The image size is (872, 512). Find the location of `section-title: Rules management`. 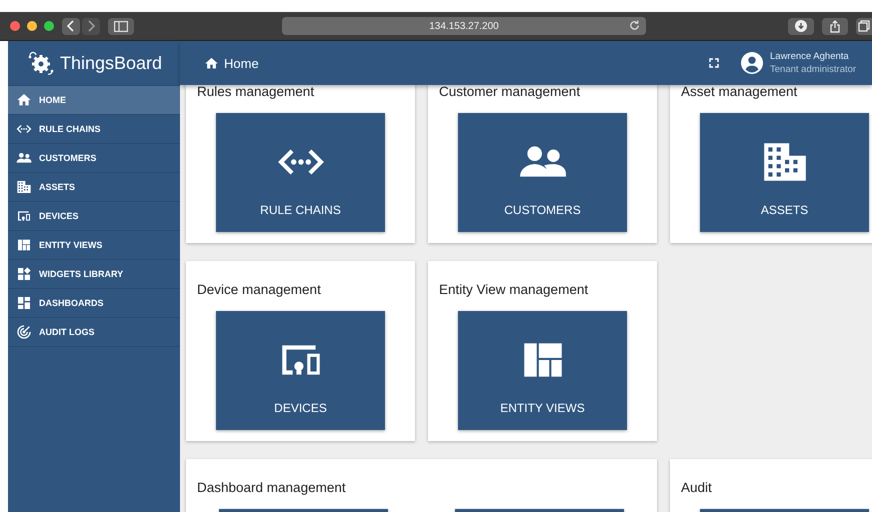

section-title: Rules management is located at coordinates (256, 93).